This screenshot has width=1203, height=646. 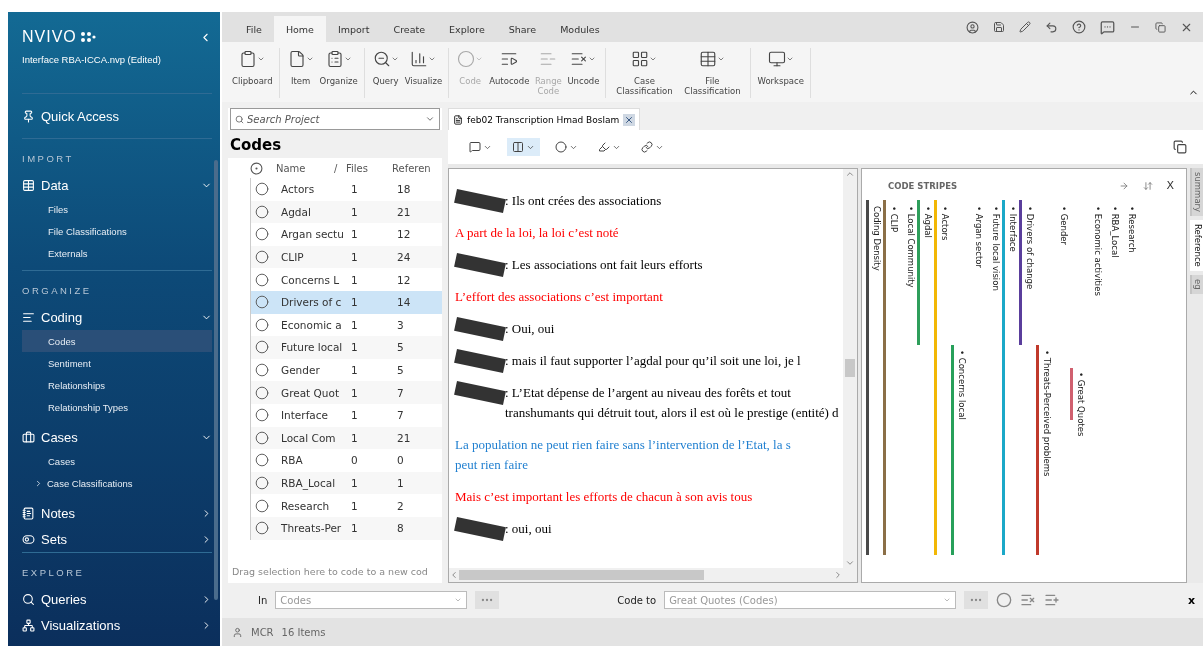 I want to click on new-code-icon, so click(x=1052, y=600).